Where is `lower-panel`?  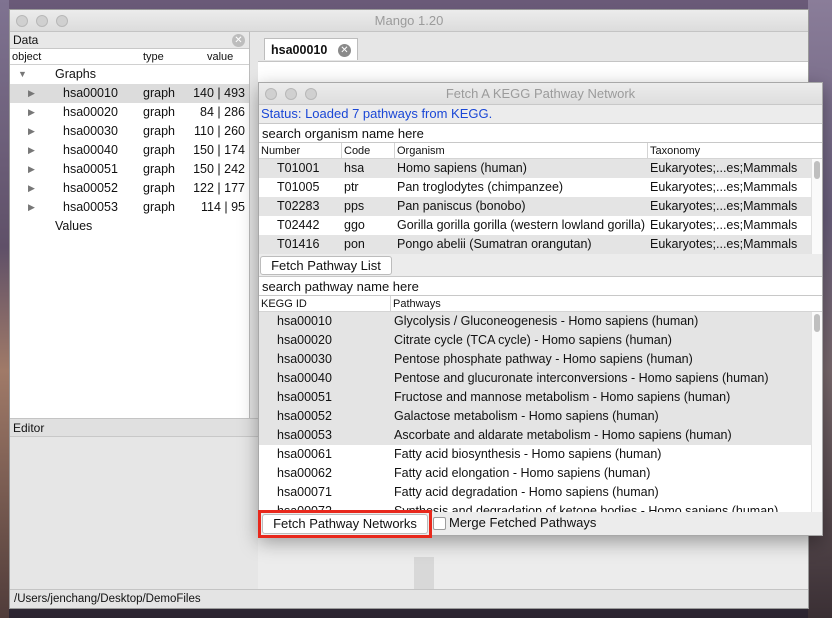
lower-panel is located at coordinates (611, 560).